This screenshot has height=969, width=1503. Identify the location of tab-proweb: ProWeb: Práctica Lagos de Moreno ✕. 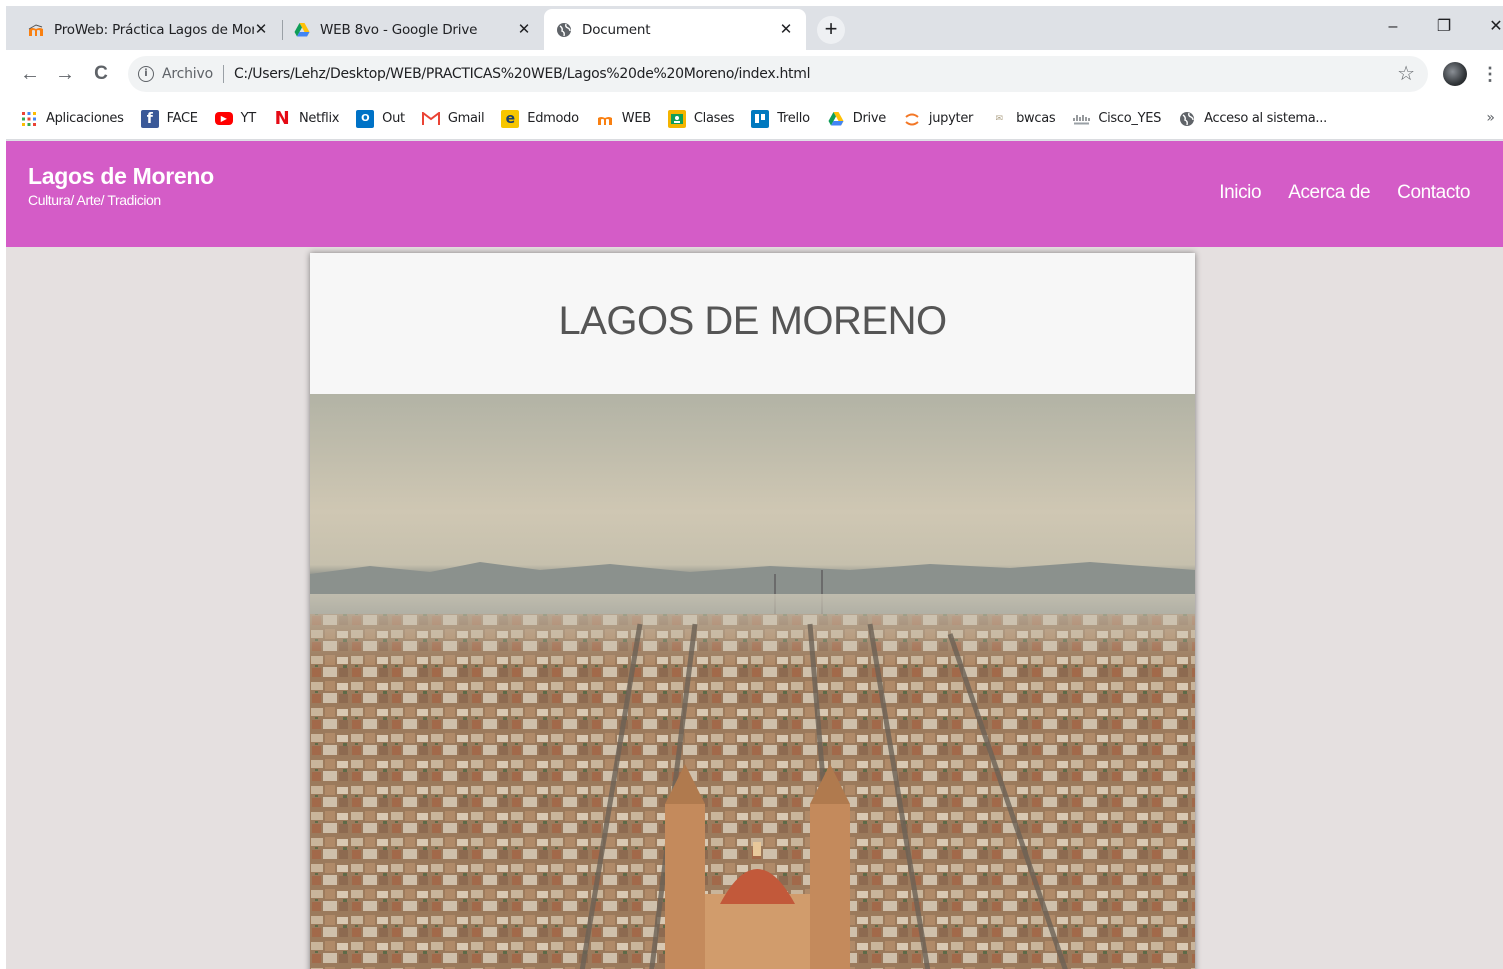
(148, 29).